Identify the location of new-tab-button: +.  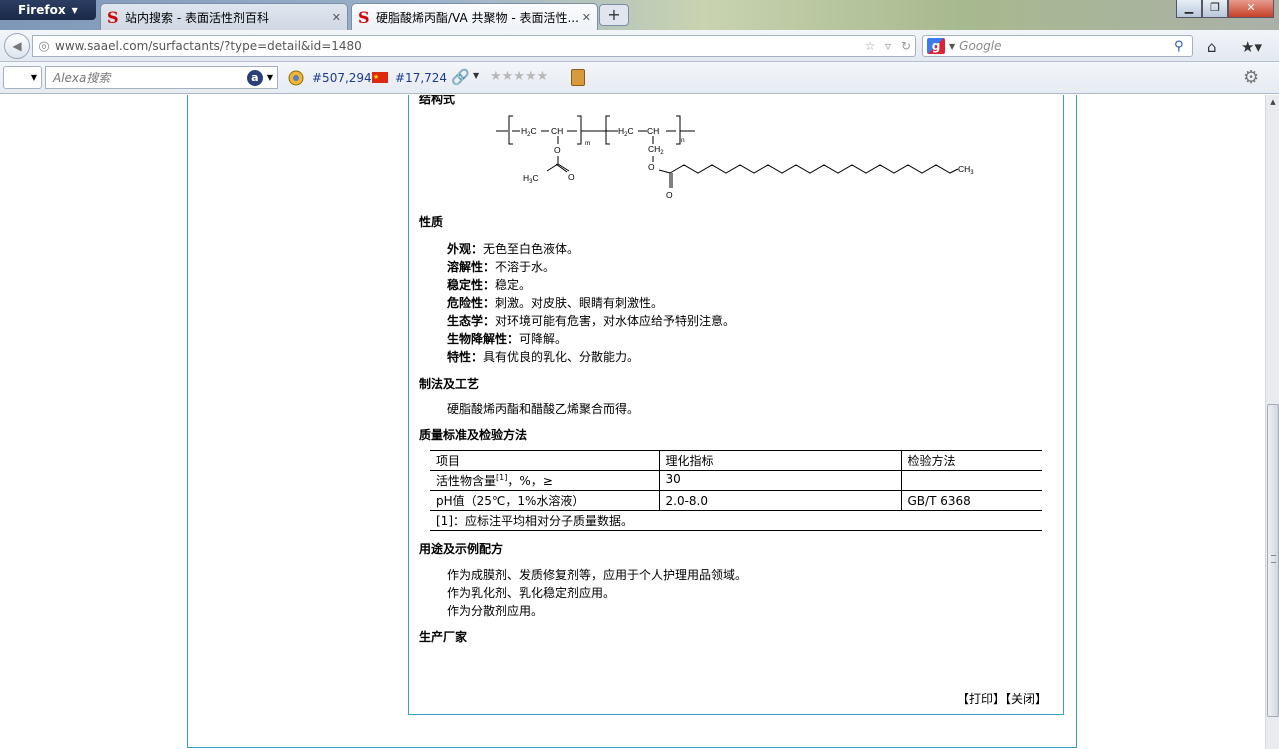
(614, 15).